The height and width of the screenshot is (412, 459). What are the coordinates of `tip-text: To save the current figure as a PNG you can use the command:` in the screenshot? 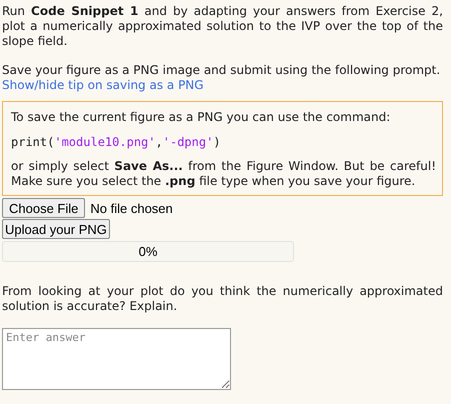 It's located at (201, 117).